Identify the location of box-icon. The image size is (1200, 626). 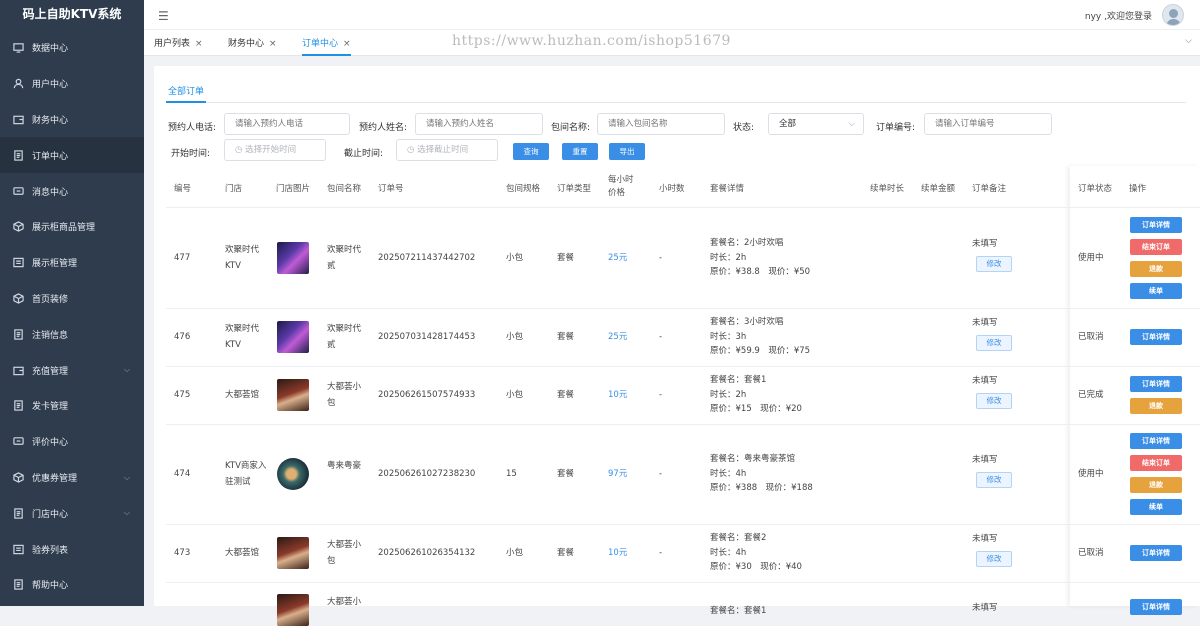
(18, 298).